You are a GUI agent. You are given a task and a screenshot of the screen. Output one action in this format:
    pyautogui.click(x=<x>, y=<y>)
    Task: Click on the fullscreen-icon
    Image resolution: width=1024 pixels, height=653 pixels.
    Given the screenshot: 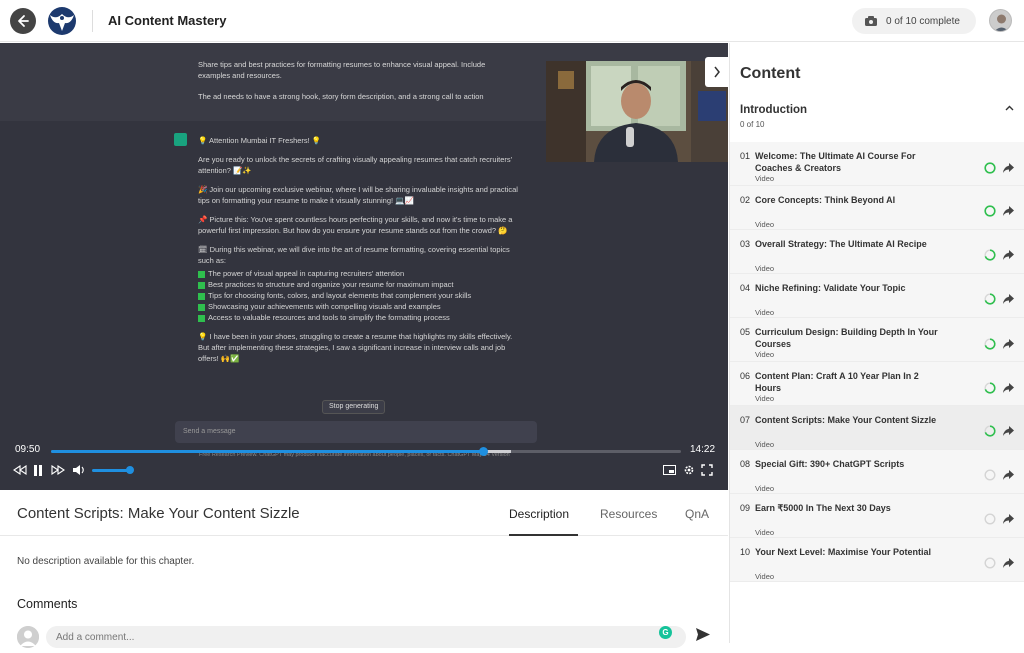 What is the action you would take?
    pyautogui.click(x=707, y=470)
    